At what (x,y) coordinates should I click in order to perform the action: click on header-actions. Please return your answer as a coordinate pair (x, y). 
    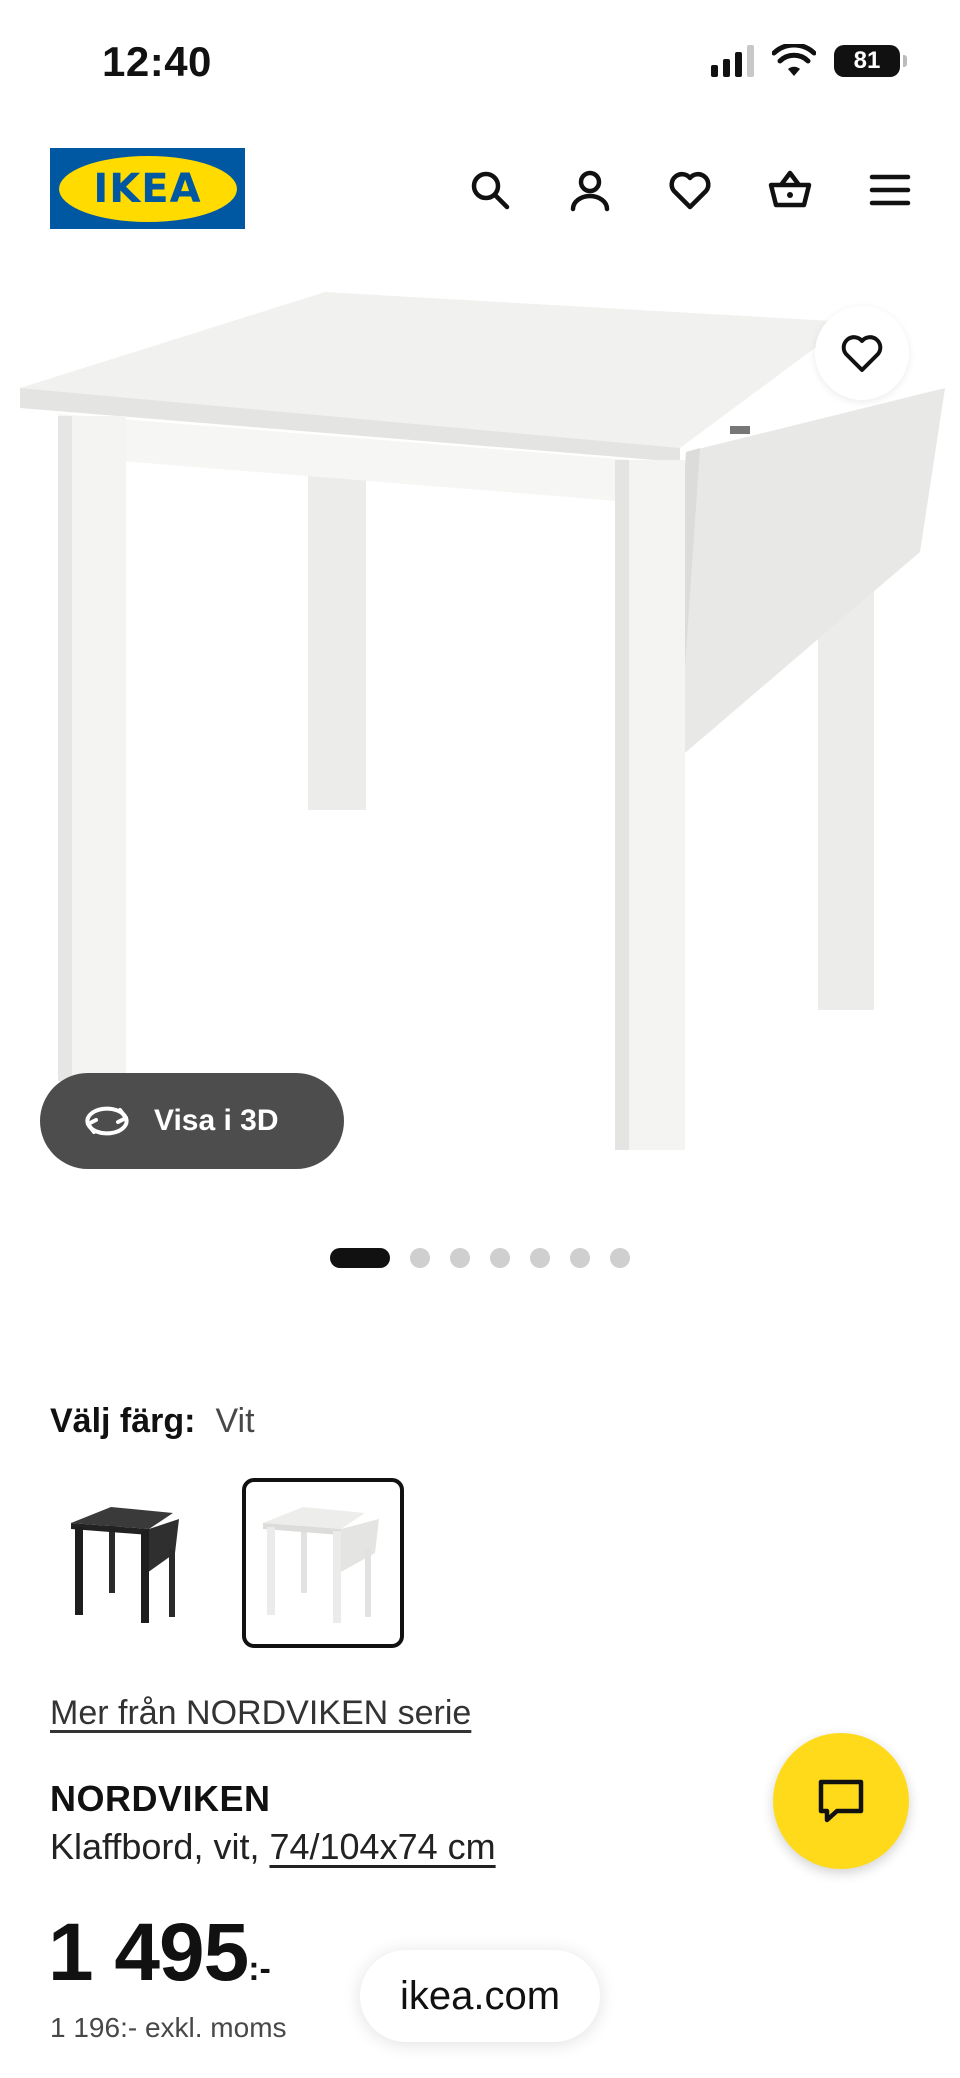
    Looking at the image, I should click on (690, 190).